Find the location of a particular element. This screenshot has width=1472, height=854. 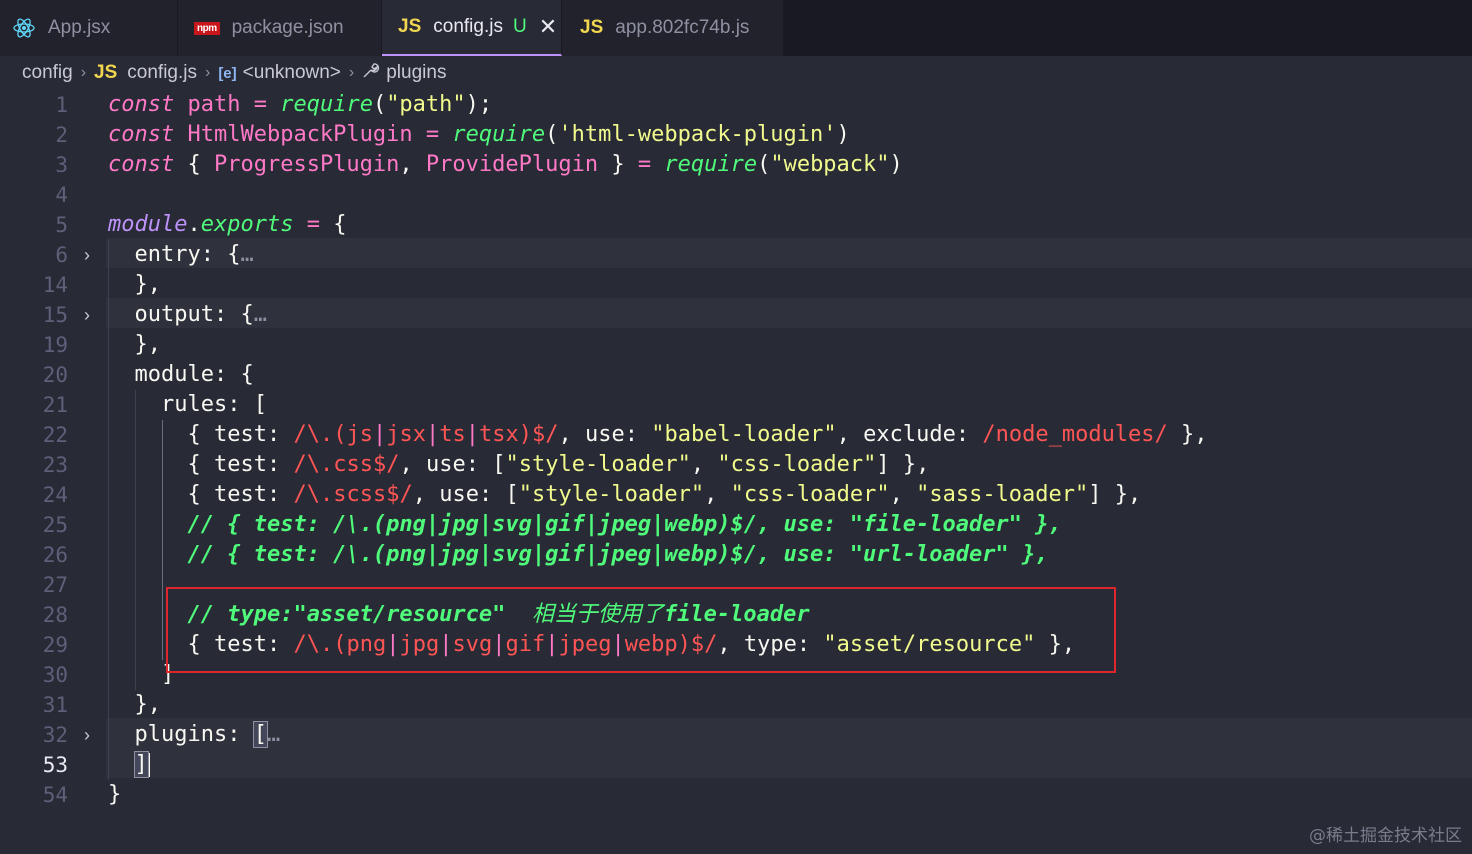

string: "babel-loader" is located at coordinates (744, 434).